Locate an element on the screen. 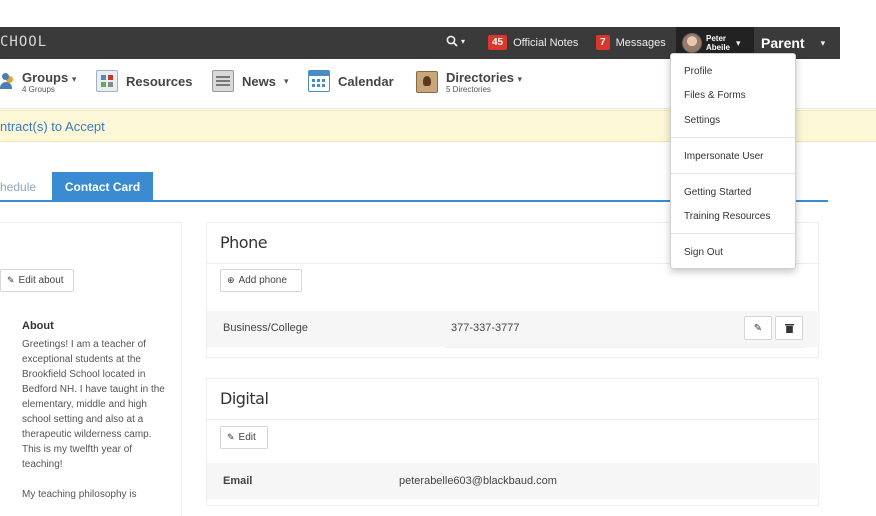  trash-icon is located at coordinates (789, 328).